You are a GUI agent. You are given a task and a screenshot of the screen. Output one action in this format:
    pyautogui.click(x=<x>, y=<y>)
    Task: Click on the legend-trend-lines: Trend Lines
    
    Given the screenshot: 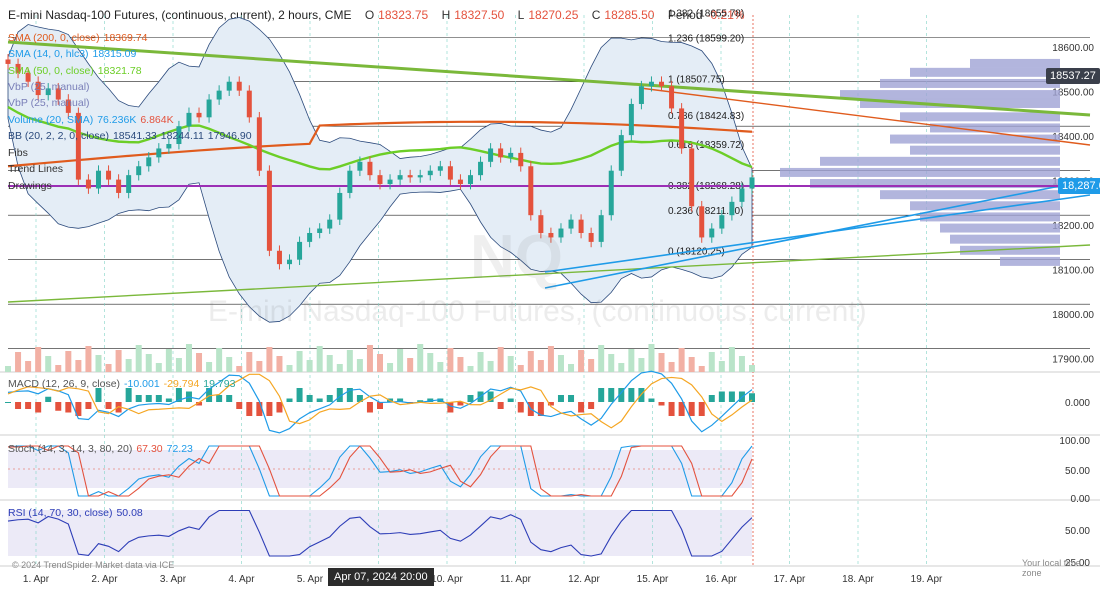 What is the action you would take?
    pyautogui.click(x=37, y=169)
    